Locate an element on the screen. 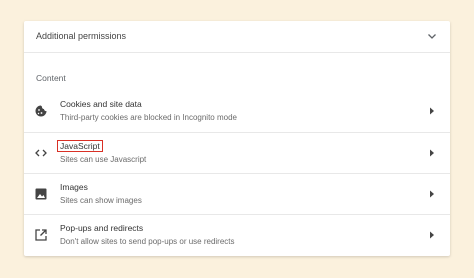  row-title: Pop-ups and redirects is located at coordinates (102, 228).